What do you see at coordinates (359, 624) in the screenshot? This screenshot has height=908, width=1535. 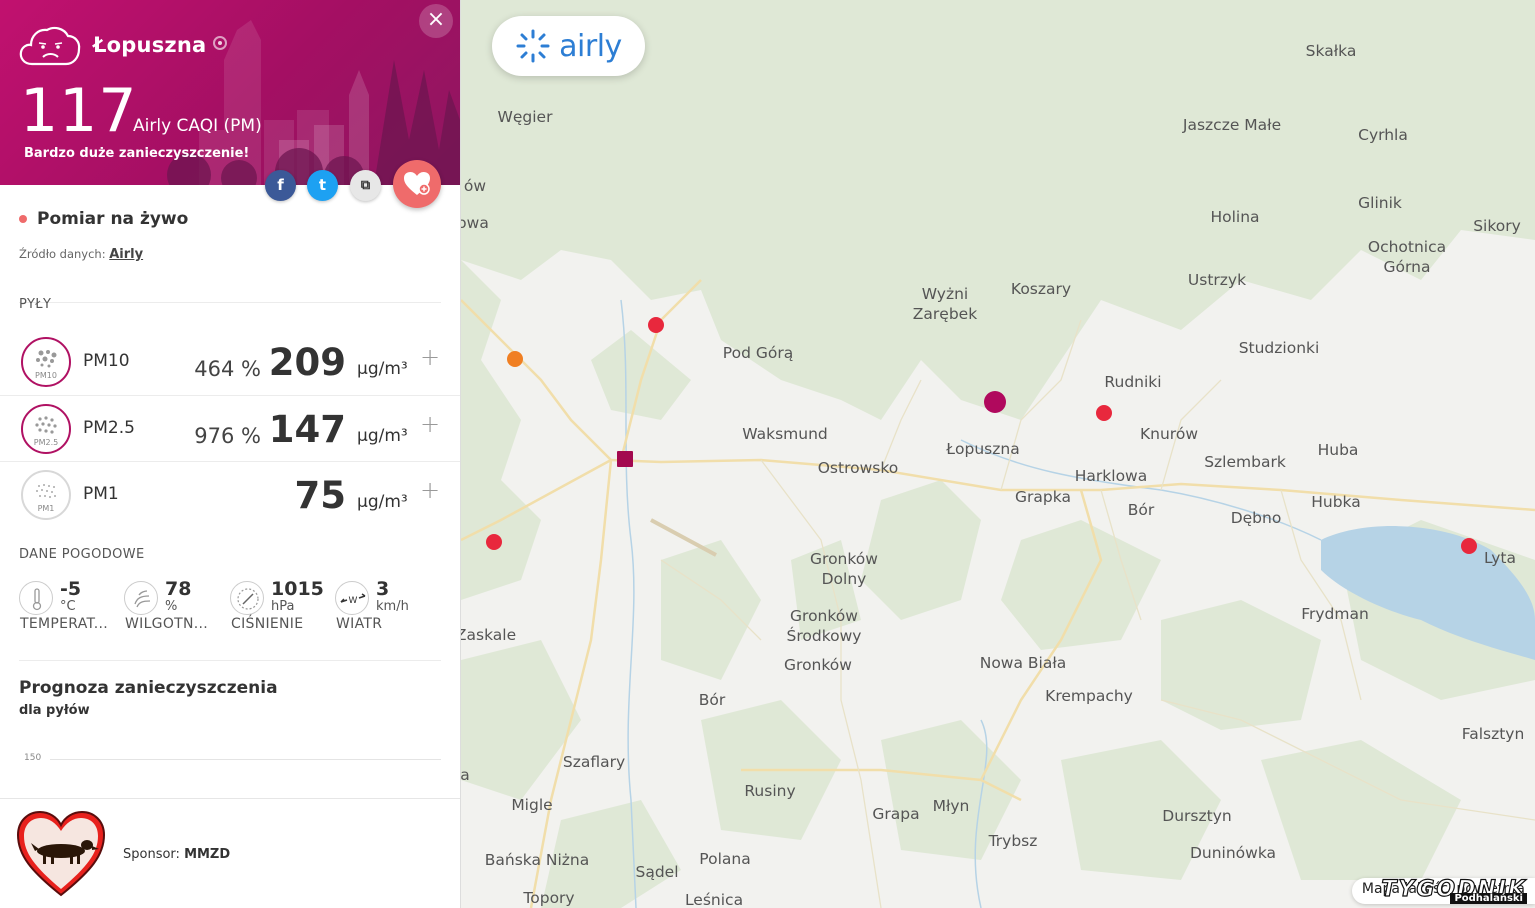 I see `wind-label: WIATR` at bounding box center [359, 624].